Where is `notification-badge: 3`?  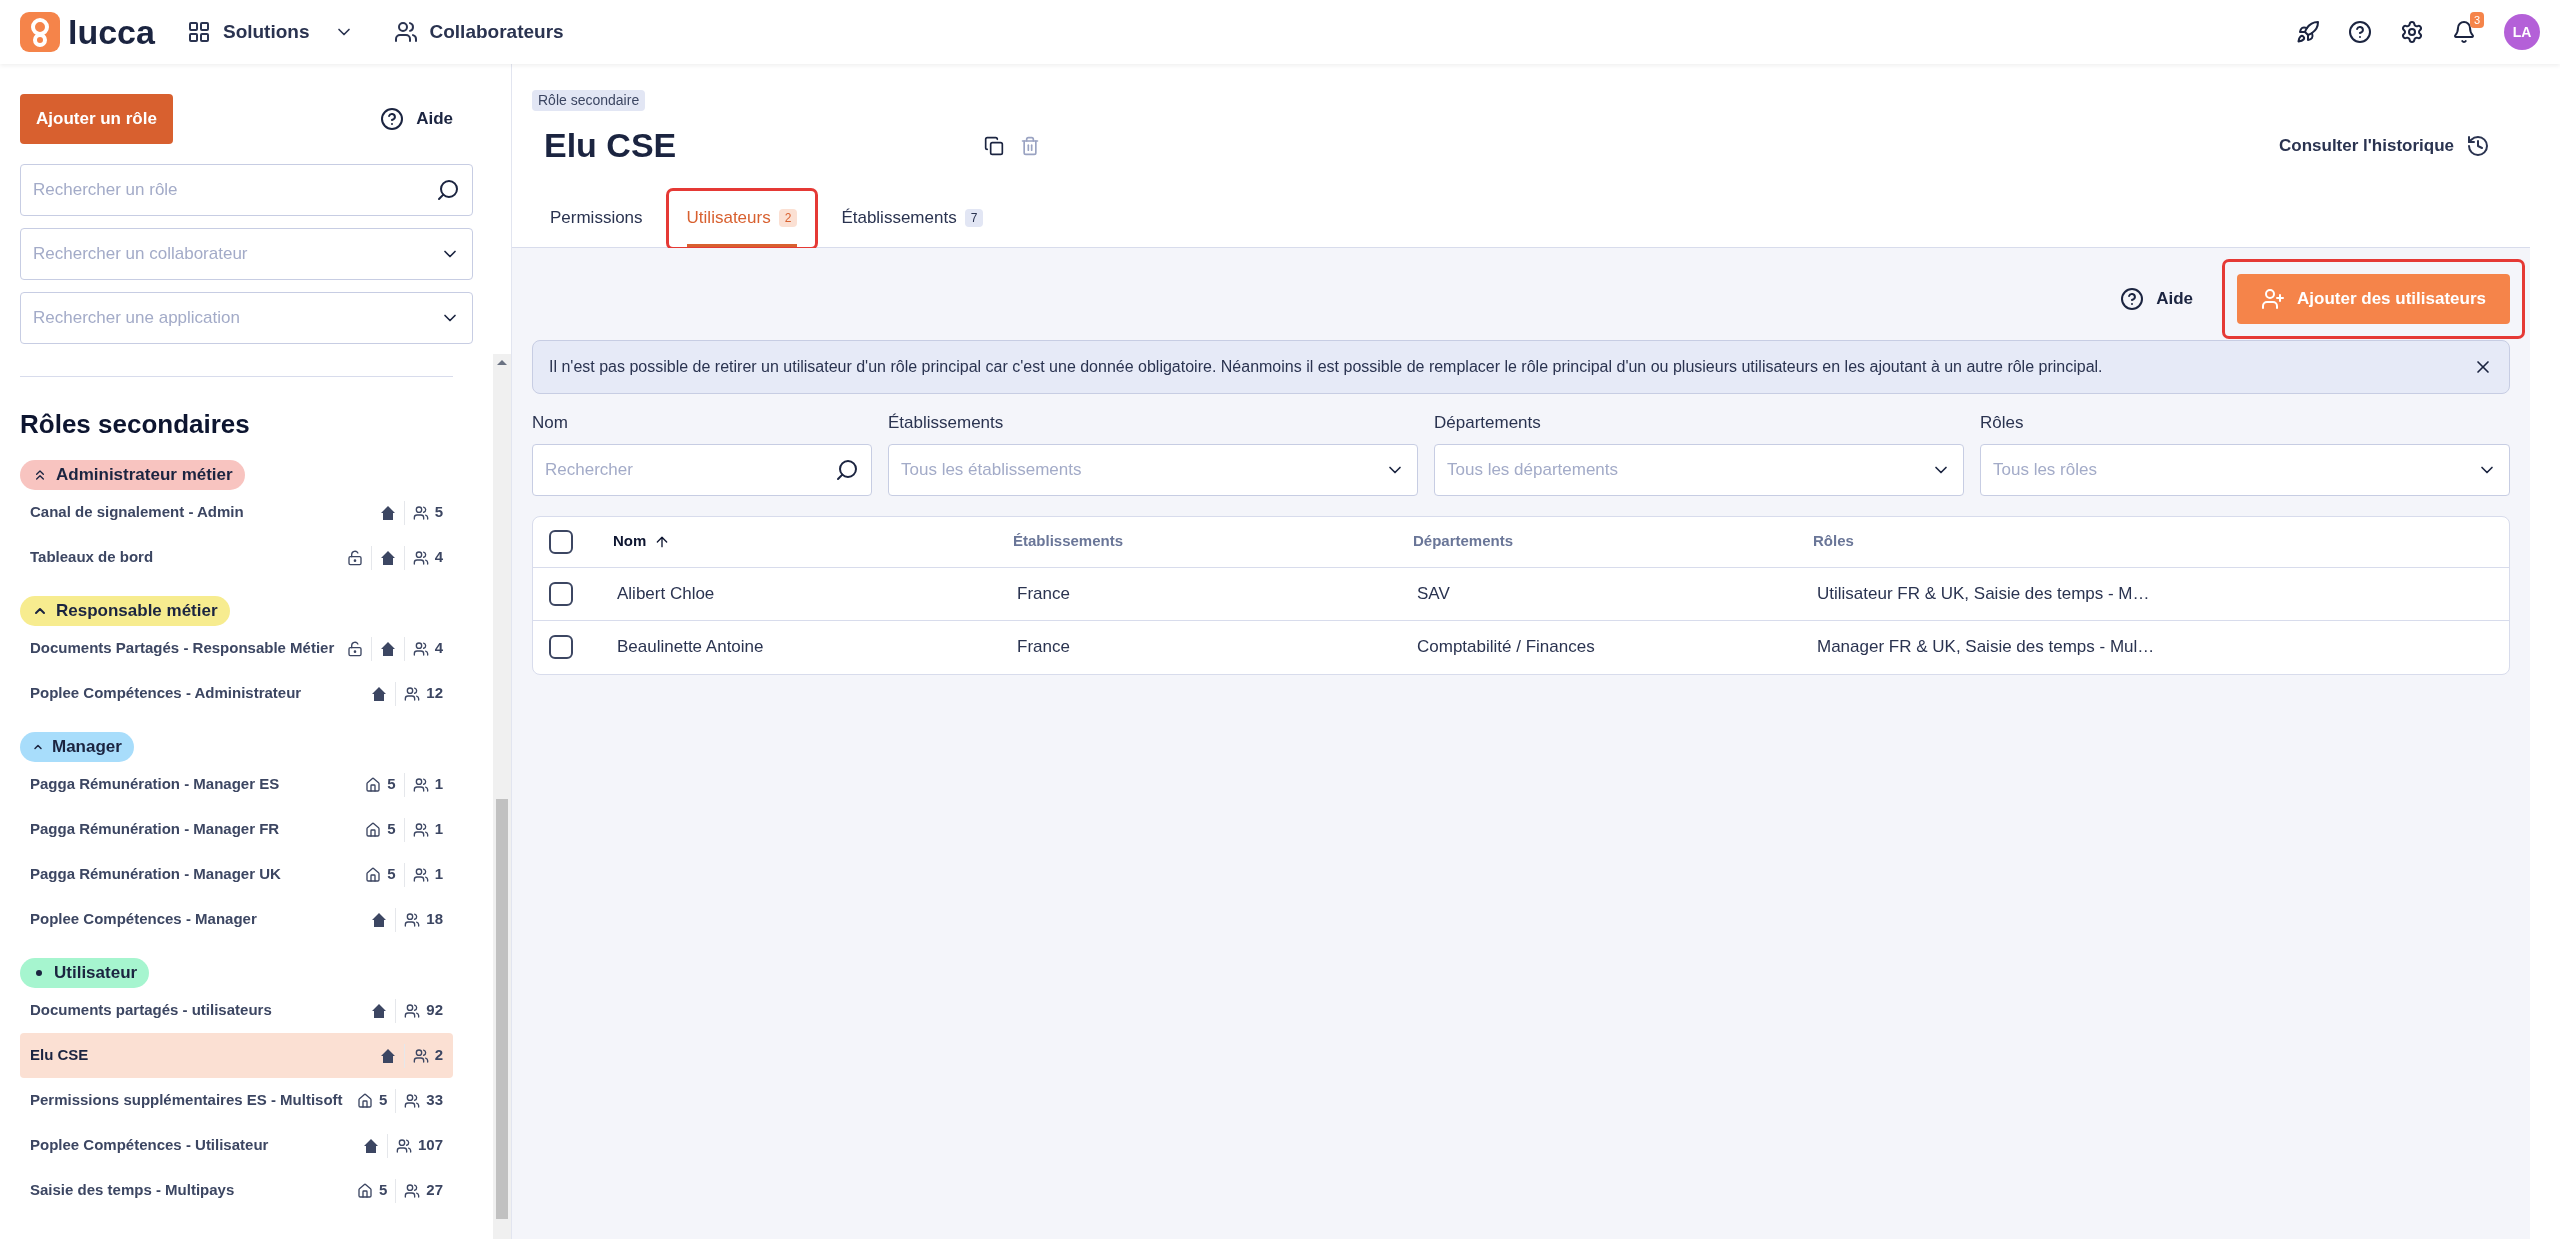 notification-badge: 3 is located at coordinates (2476, 20).